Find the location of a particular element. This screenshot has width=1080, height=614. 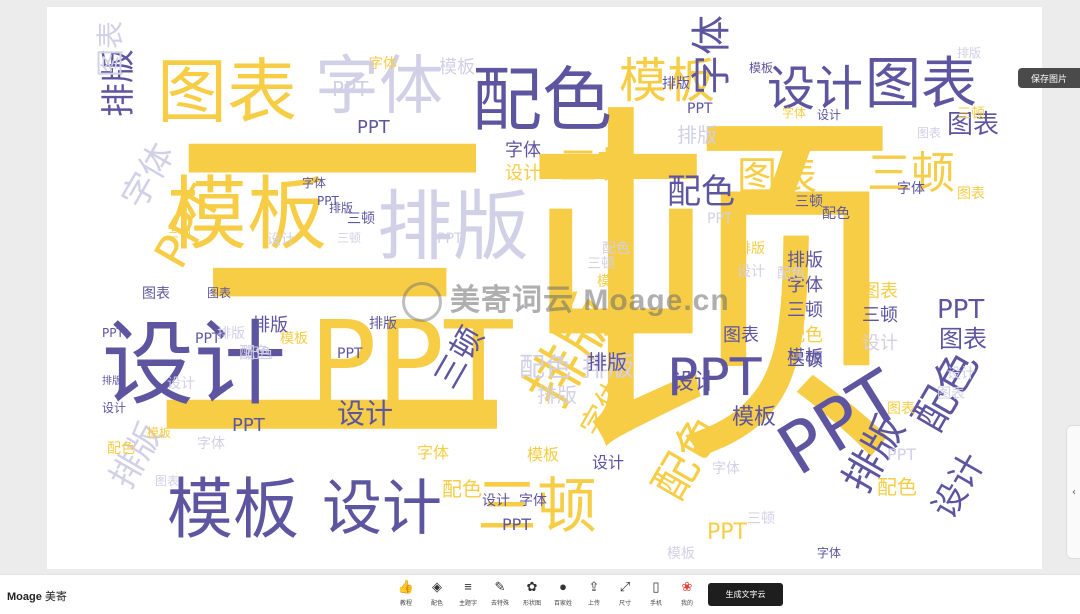

tool-theme-text: ≡ 主题字 is located at coordinates (468, 595).